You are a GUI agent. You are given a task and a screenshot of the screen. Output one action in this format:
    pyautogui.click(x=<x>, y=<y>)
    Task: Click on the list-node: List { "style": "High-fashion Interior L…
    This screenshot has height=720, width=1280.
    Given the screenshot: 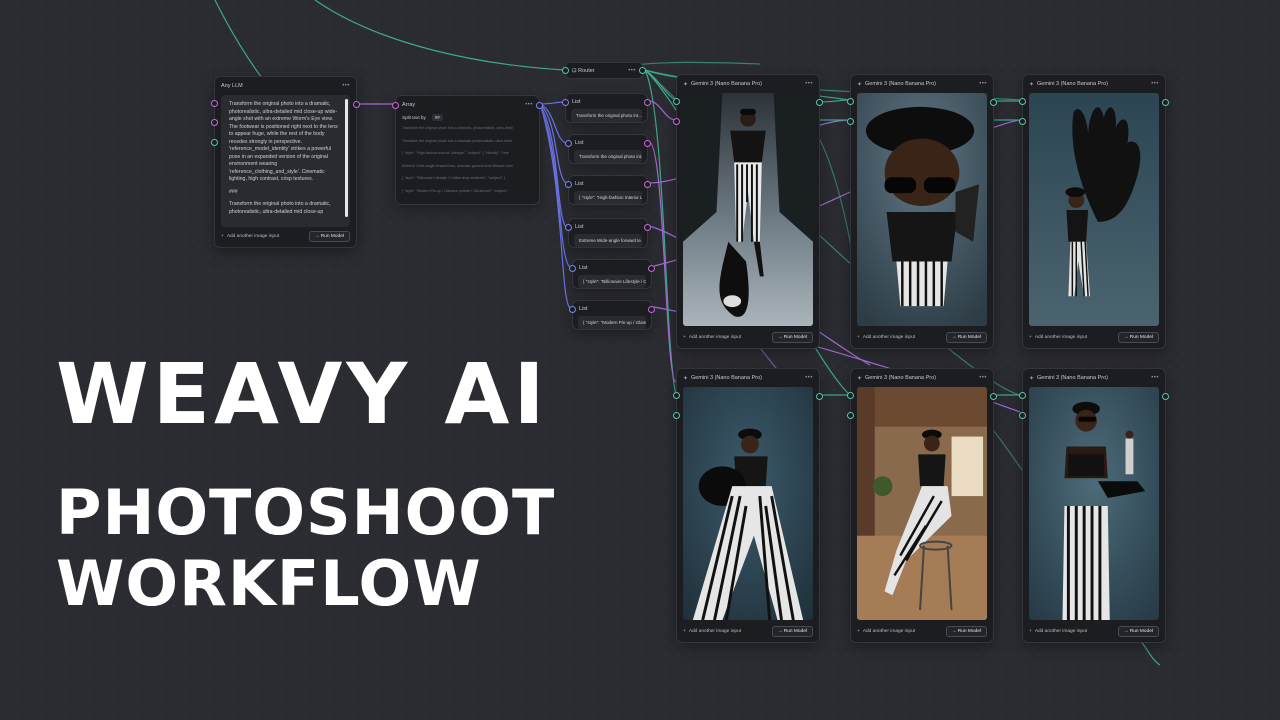 What is the action you would take?
    pyautogui.click(x=608, y=190)
    